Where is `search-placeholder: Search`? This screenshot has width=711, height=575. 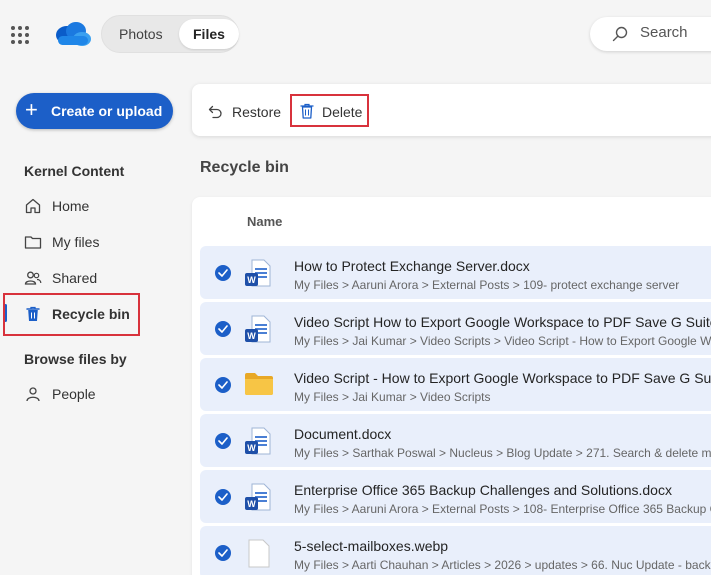
search-placeholder: Search is located at coordinates (664, 32).